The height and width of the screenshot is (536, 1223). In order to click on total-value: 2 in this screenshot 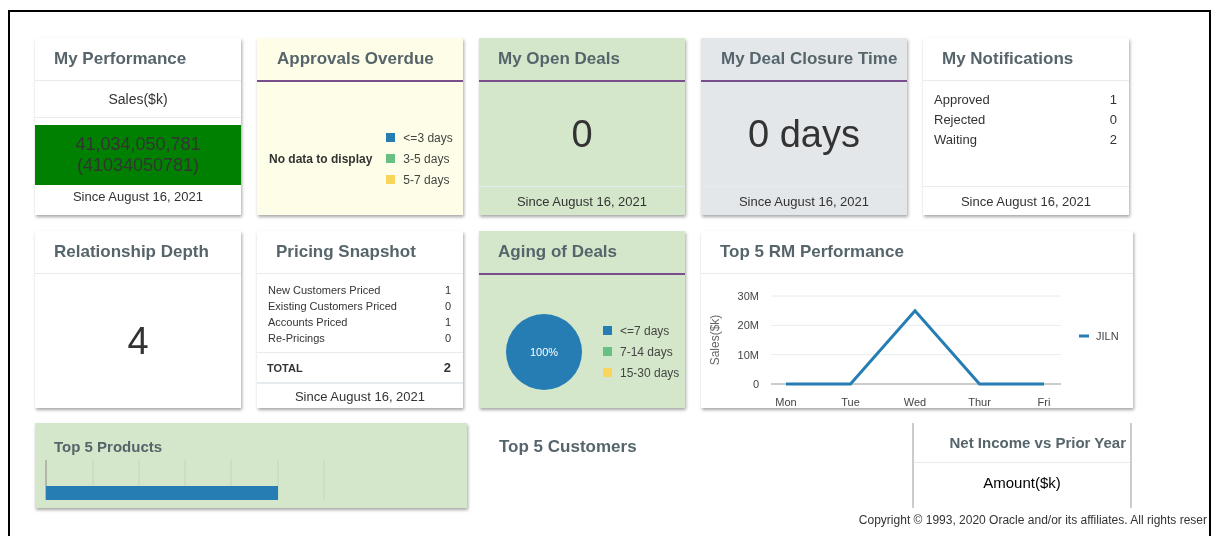, I will do `click(447, 368)`.